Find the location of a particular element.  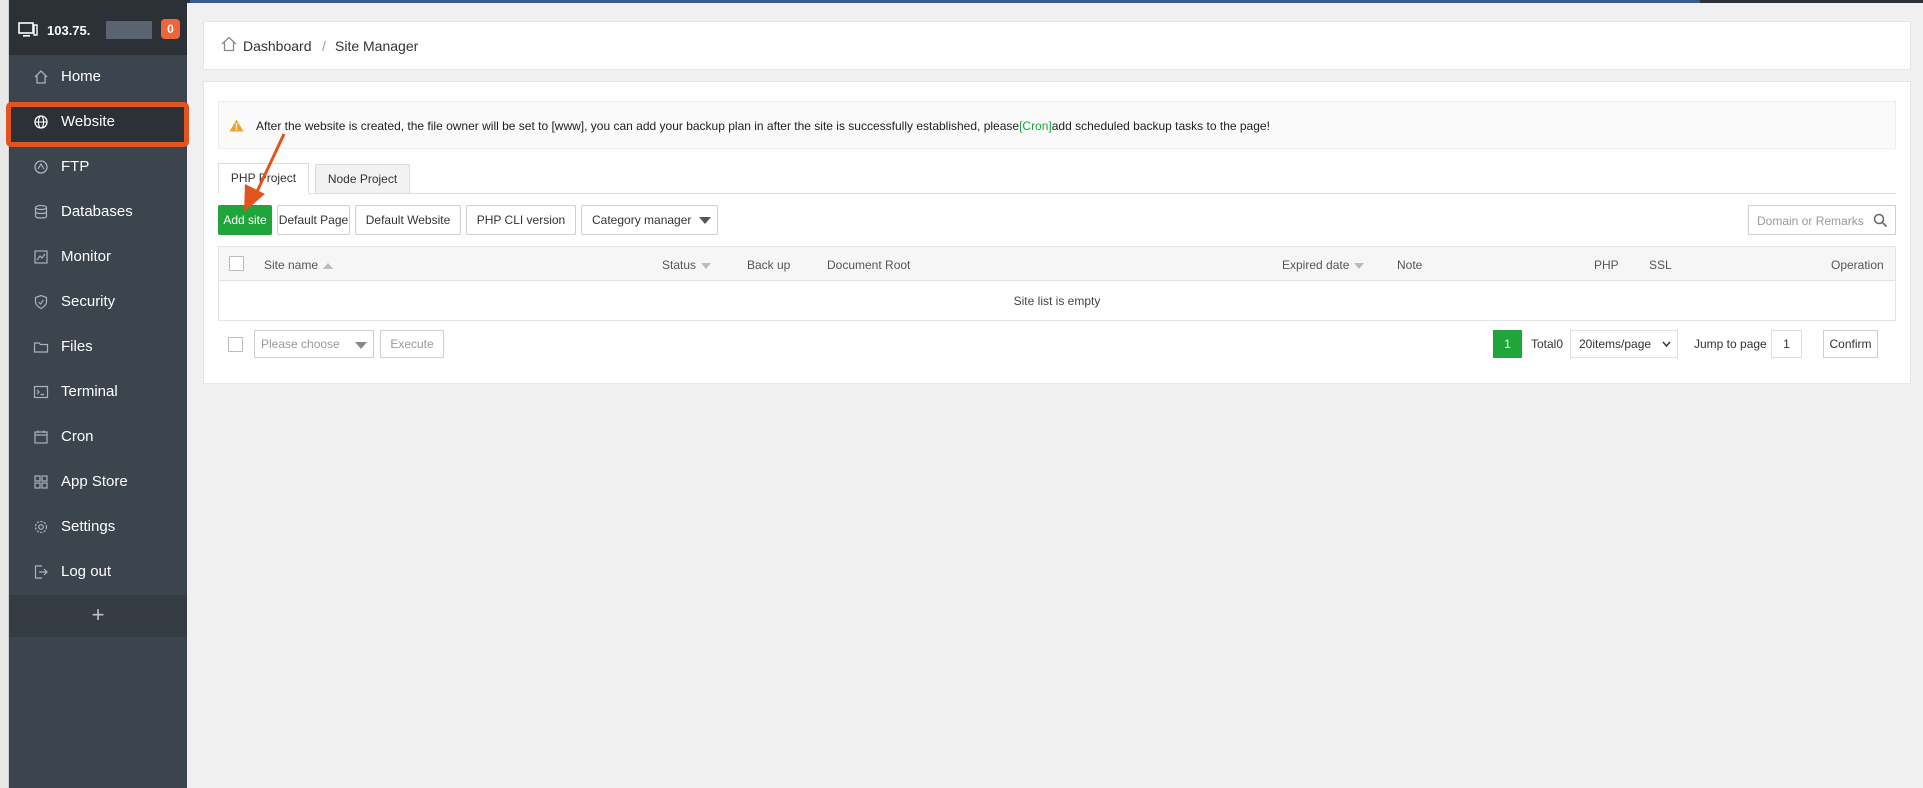

sidebar-item-app-store: App Store is located at coordinates (98, 482).